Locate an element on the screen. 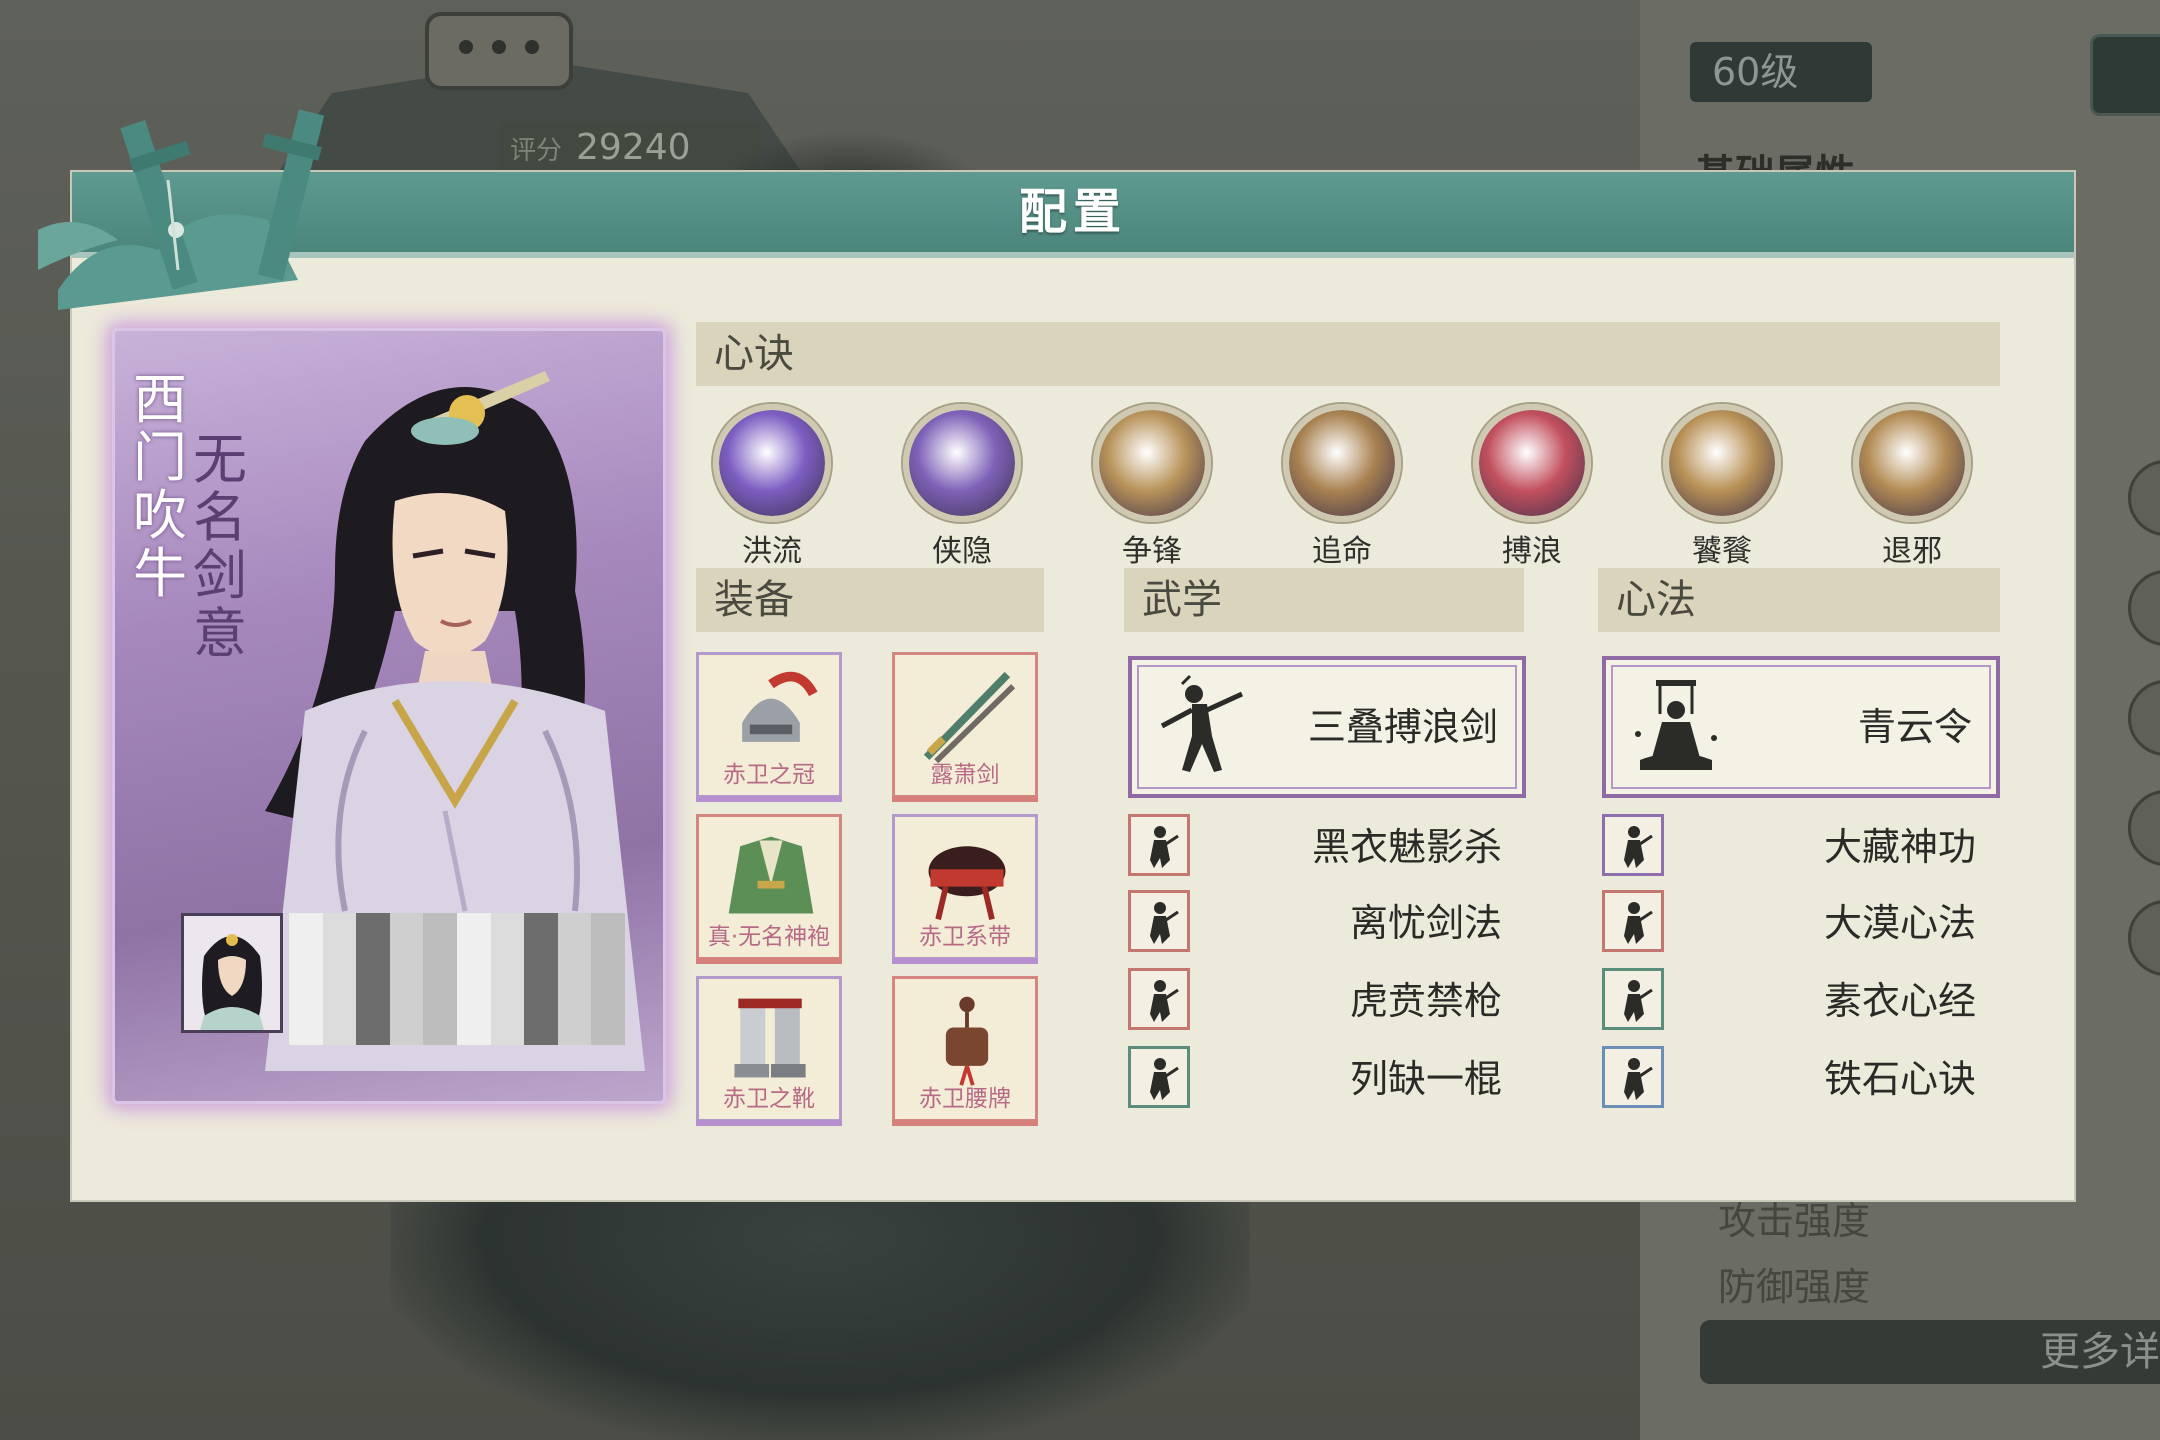  xinfa-list-item: 铁石心诀 is located at coordinates (1801, 1079).